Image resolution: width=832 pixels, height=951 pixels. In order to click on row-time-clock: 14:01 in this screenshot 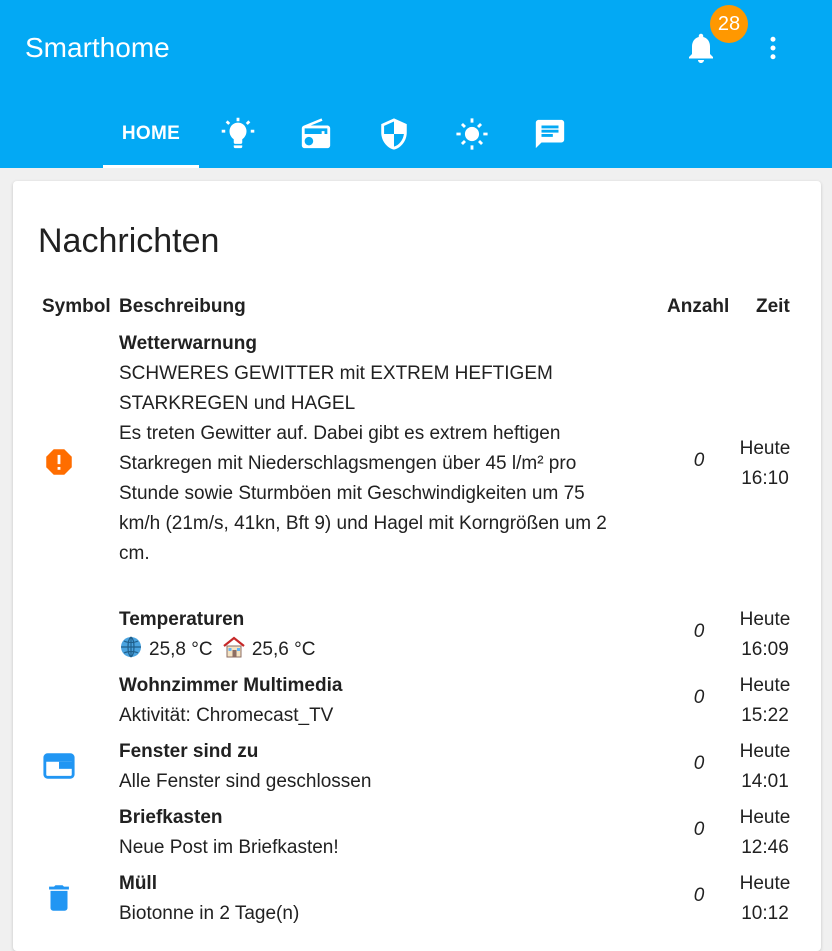, I will do `click(765, 781)`.